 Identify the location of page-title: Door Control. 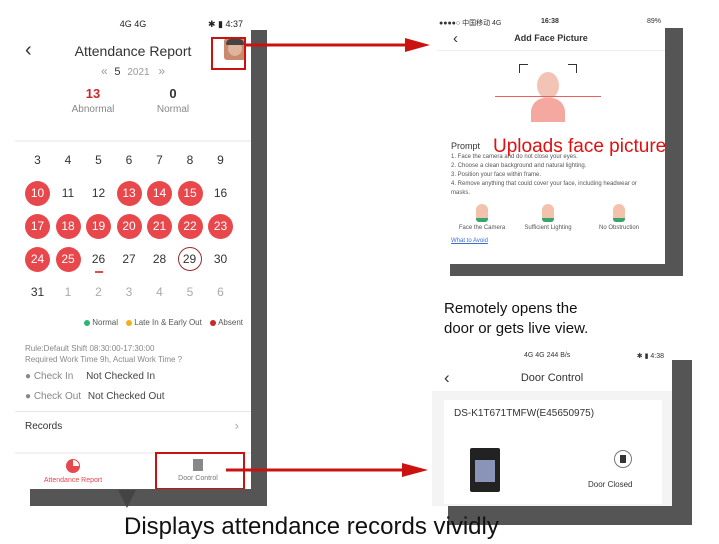
(552, 378).